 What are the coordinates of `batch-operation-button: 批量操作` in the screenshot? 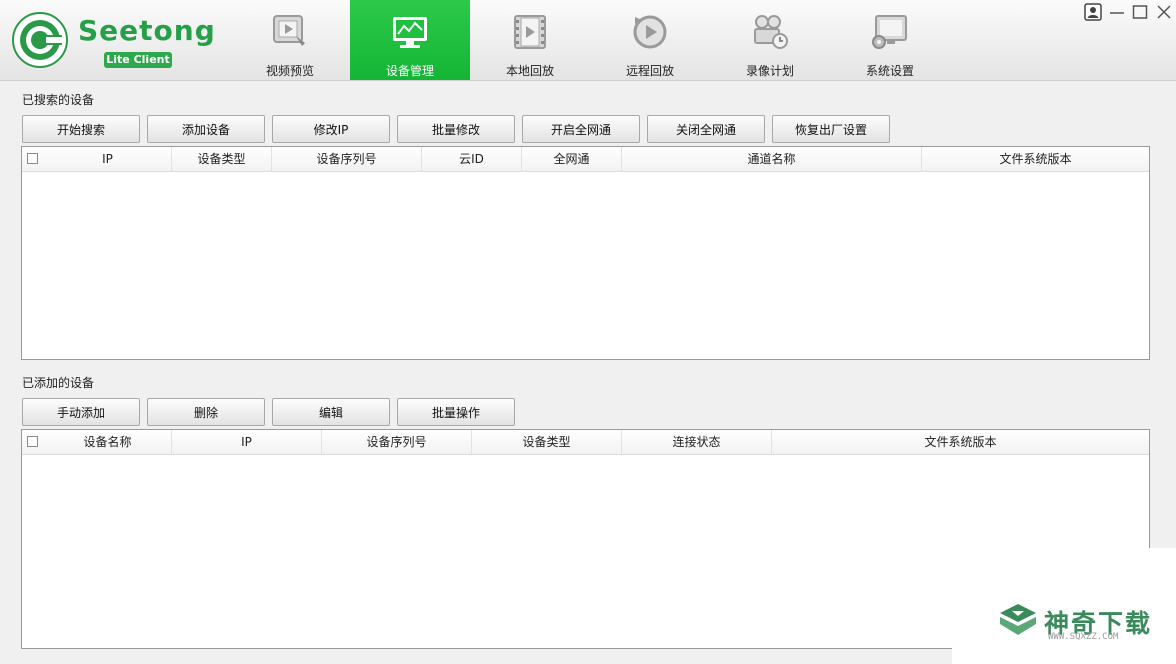 It's located at (456, 412).